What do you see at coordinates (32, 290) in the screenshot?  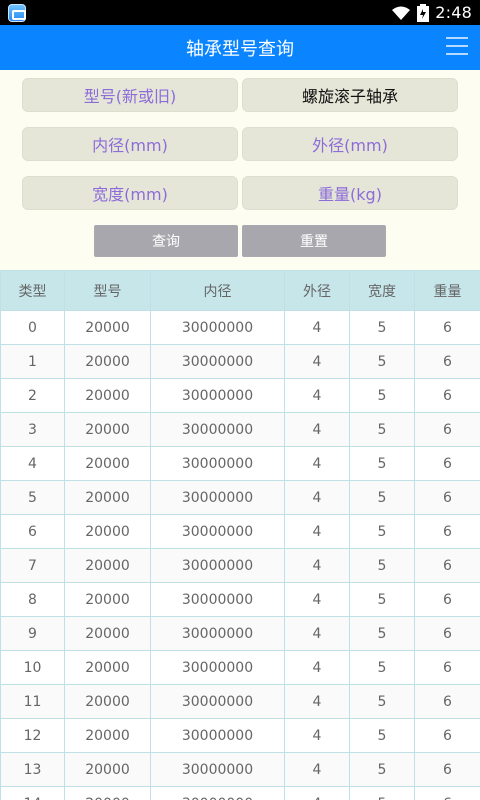 I see `header-type: 类型` at bounding box center [32, 290].